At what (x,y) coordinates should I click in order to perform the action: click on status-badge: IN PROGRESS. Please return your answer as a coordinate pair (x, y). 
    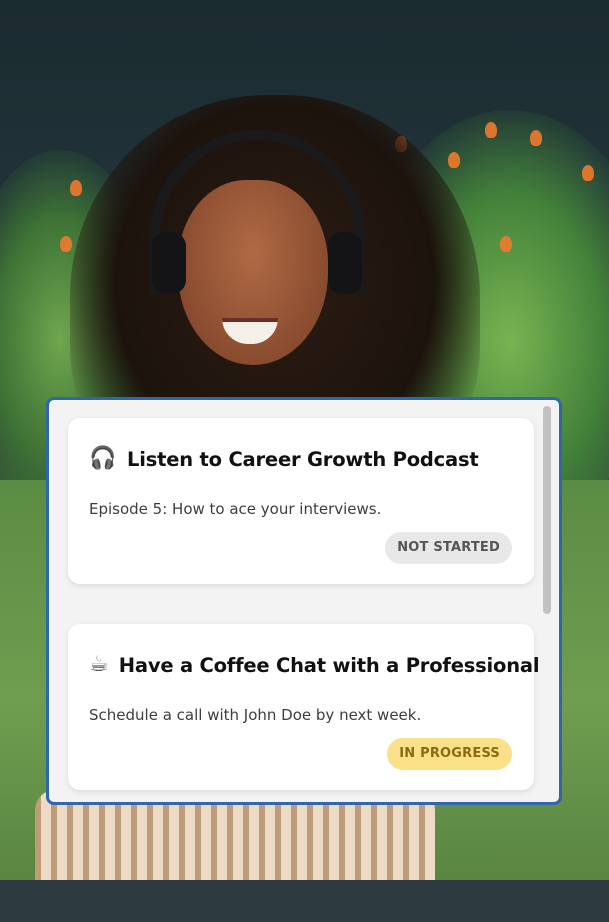
    Looking at the image, I should click on (449, 754).